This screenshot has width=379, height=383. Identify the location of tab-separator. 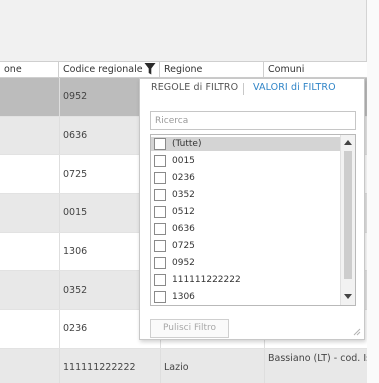
(243, 89).